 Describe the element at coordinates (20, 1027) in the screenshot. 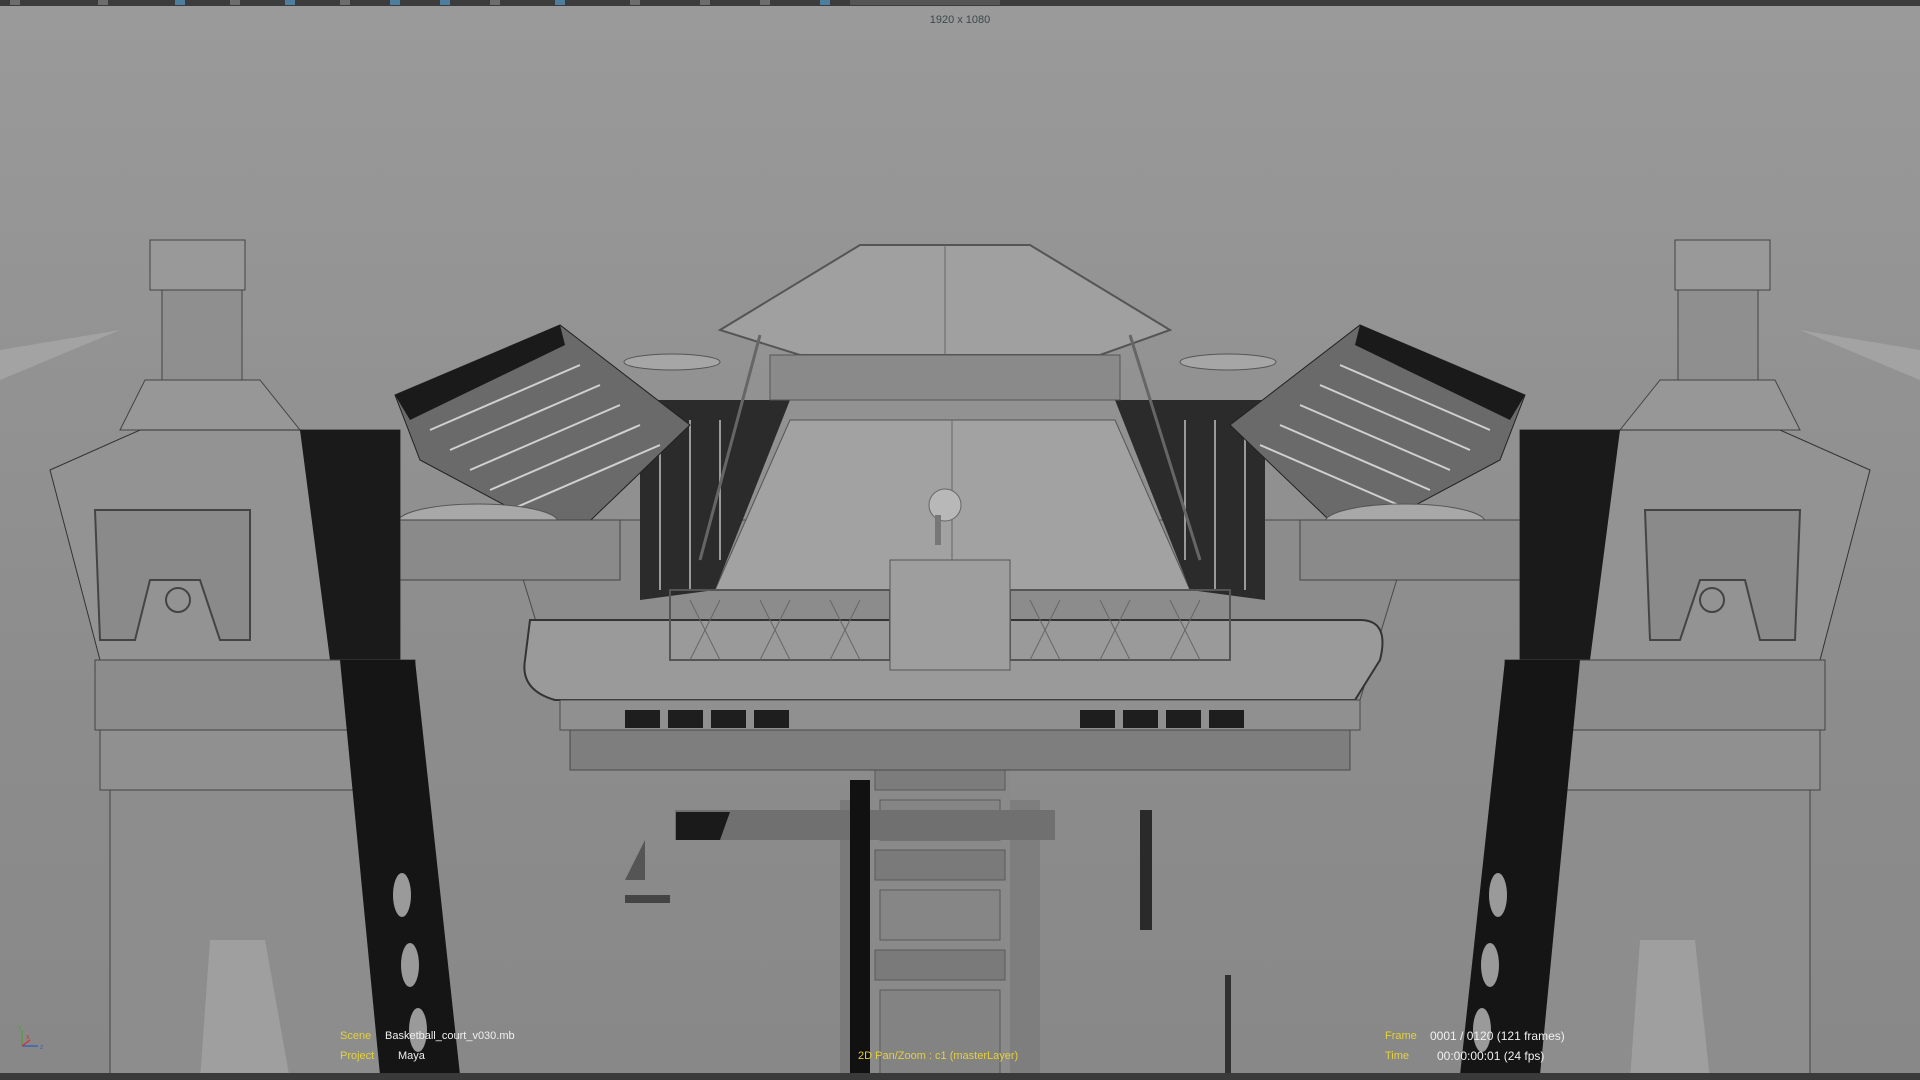

I see `axis-y-label: y` at that location.